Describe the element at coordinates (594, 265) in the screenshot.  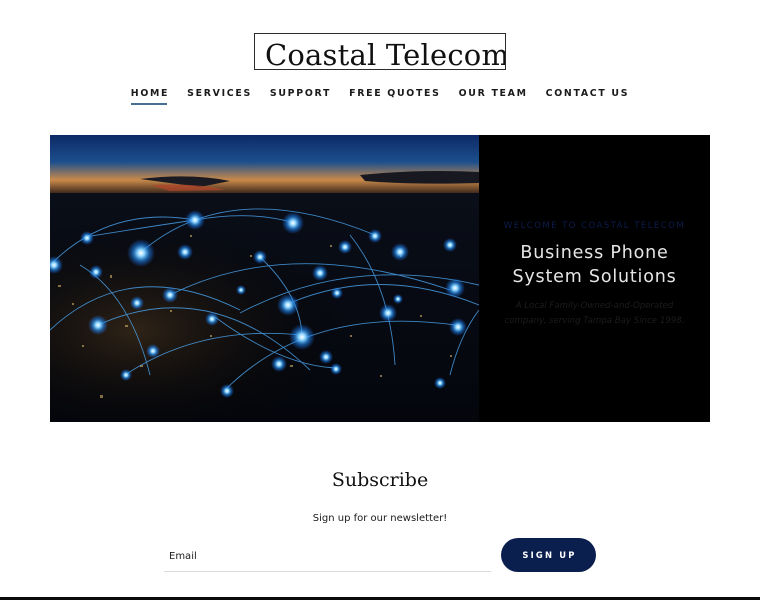
I see `hero-headline: Business Phone System Solutions` at that location.